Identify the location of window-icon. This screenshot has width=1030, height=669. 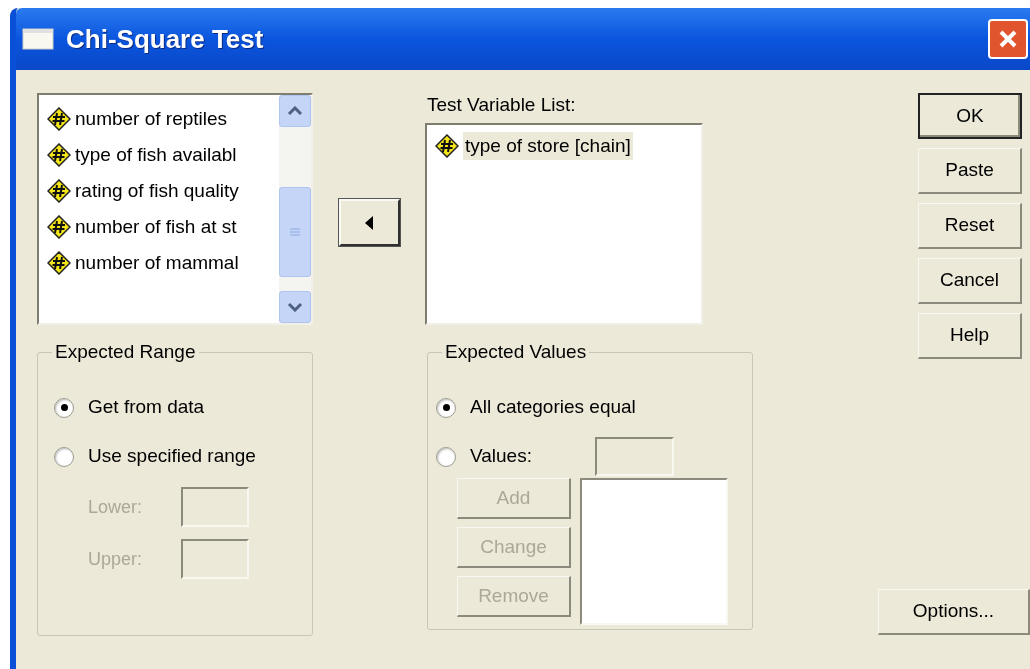
(38, 39).